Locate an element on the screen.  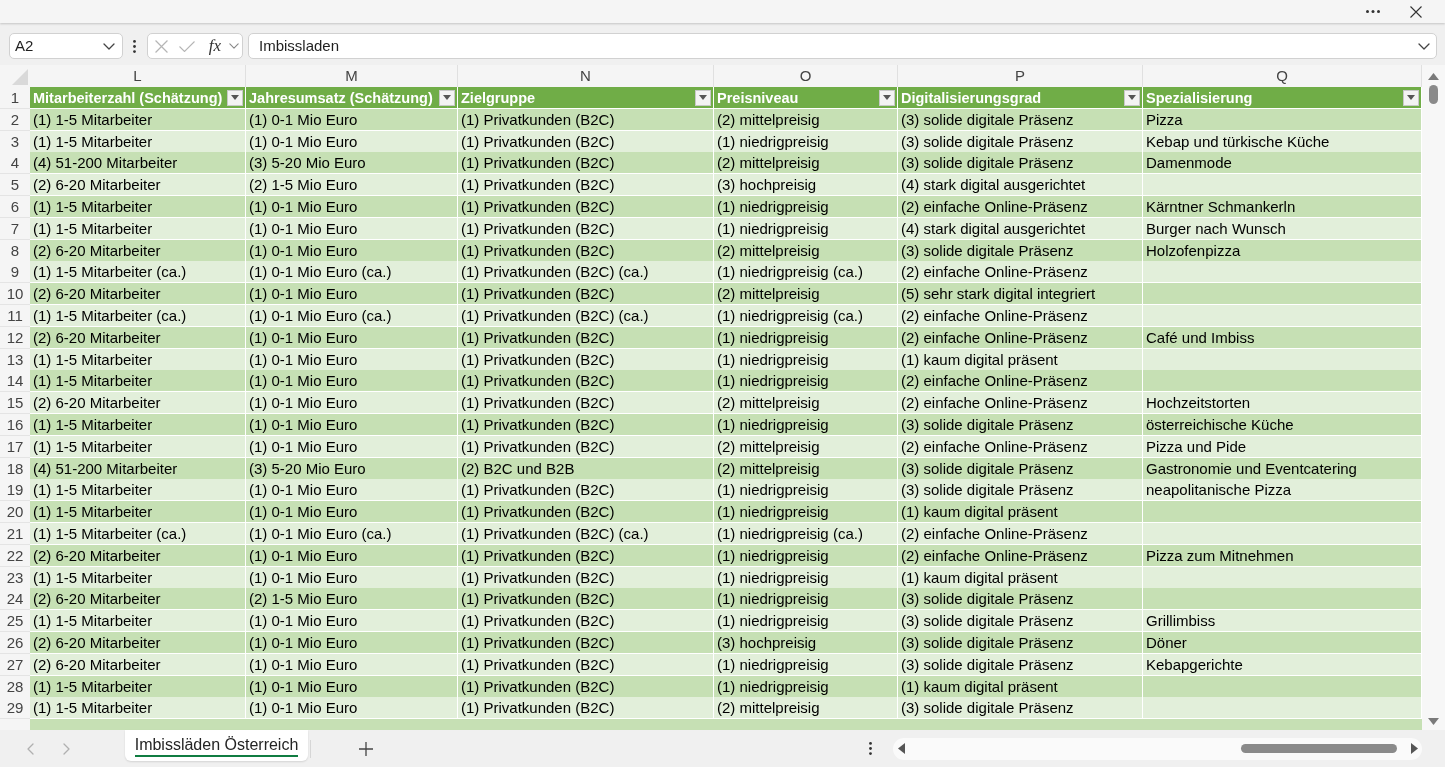
column-header: L is located at coordinates (138, 76).